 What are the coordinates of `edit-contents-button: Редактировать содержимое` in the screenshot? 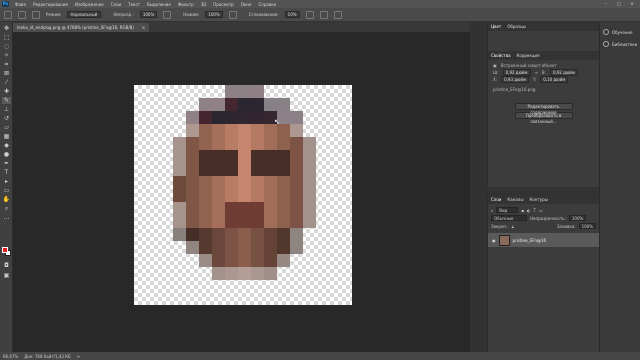 It's located at (543, 109).